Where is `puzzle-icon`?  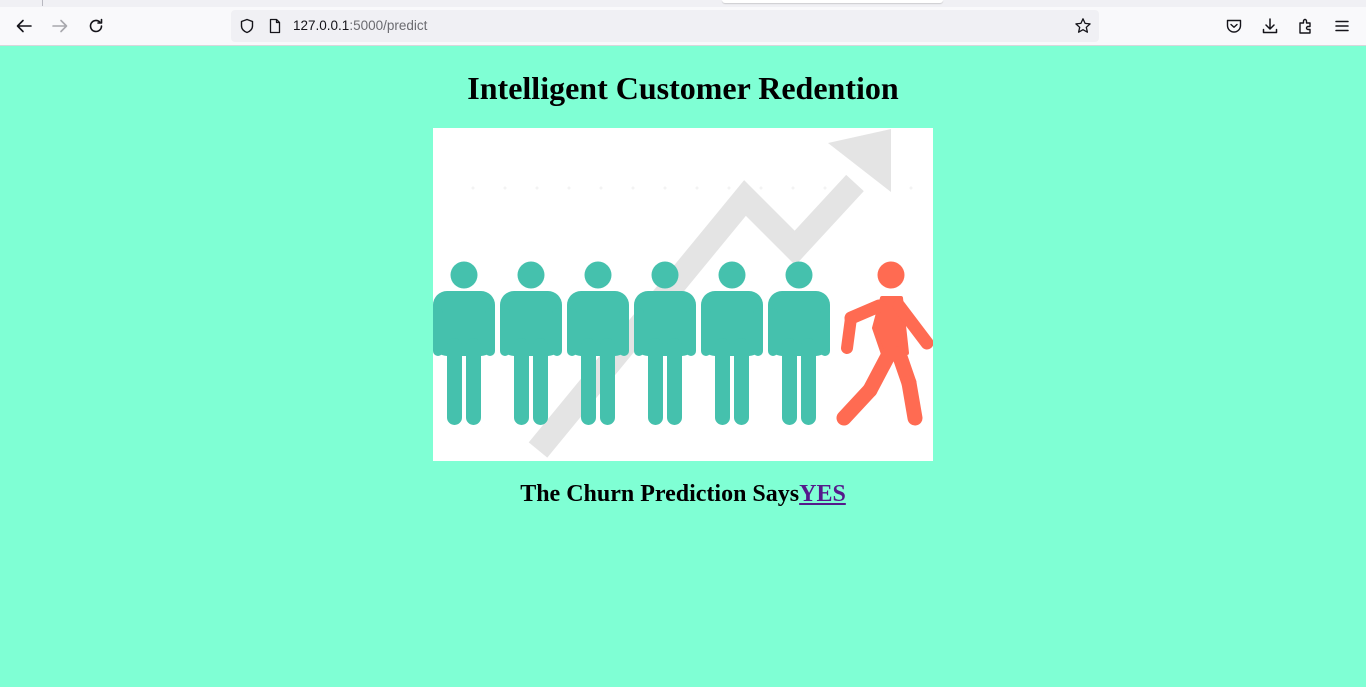
puzzle-icon is located at coordinates (1305, 26).